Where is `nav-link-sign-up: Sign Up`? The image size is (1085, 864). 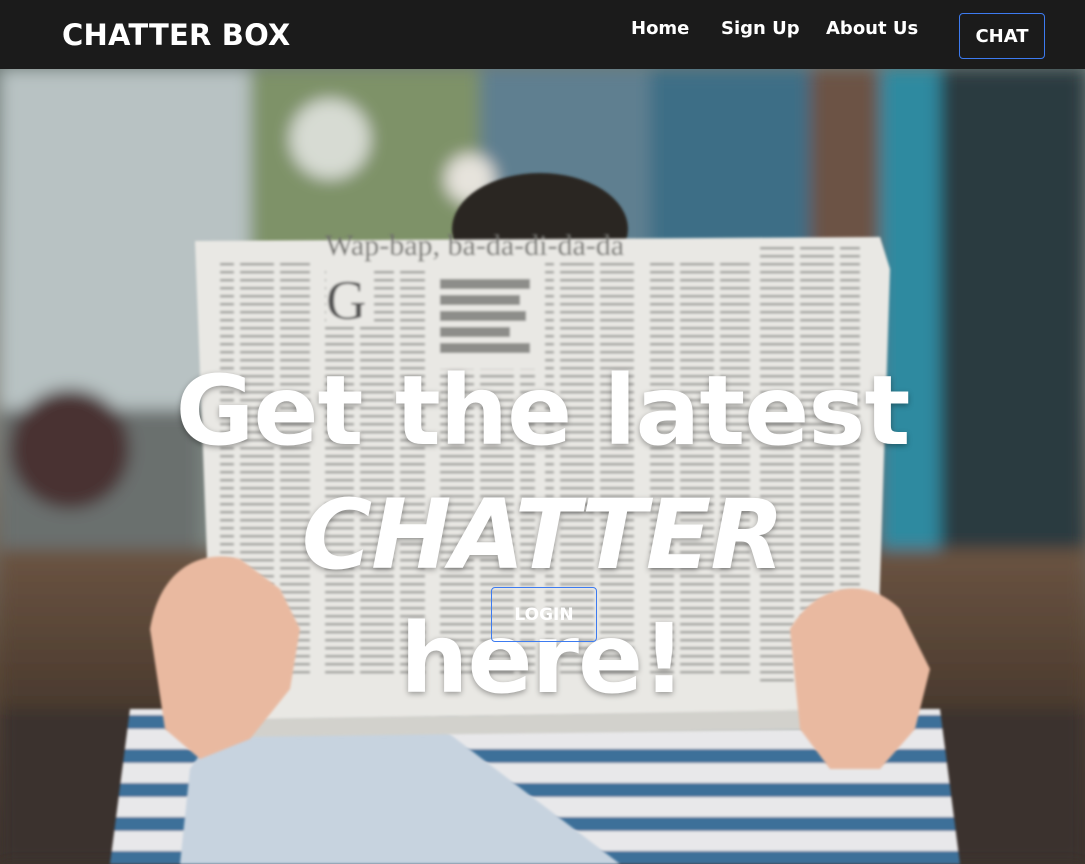
nav-link-sign-up: Sign Up is located at coordinates (760, 28).